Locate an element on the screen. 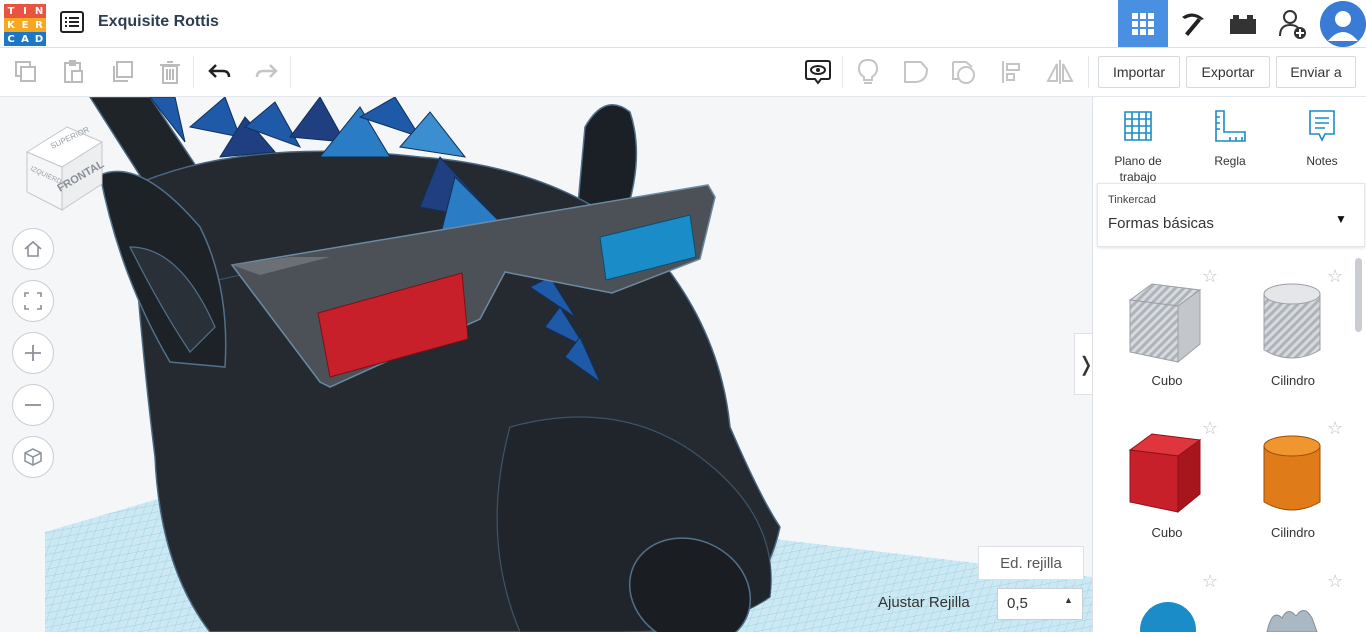  minus-icon is located at coordinates (33, 405).